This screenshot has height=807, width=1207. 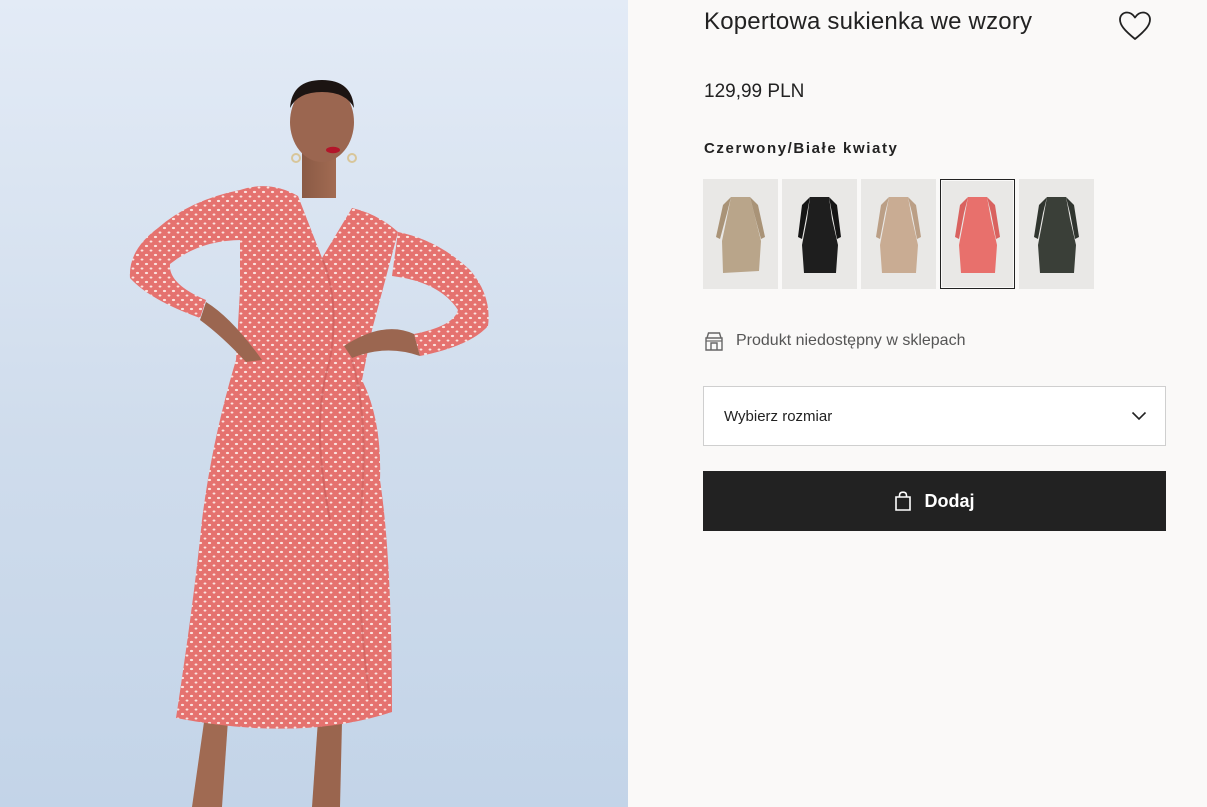 I want to click on favorite-button, so click(x=1135, y=26).